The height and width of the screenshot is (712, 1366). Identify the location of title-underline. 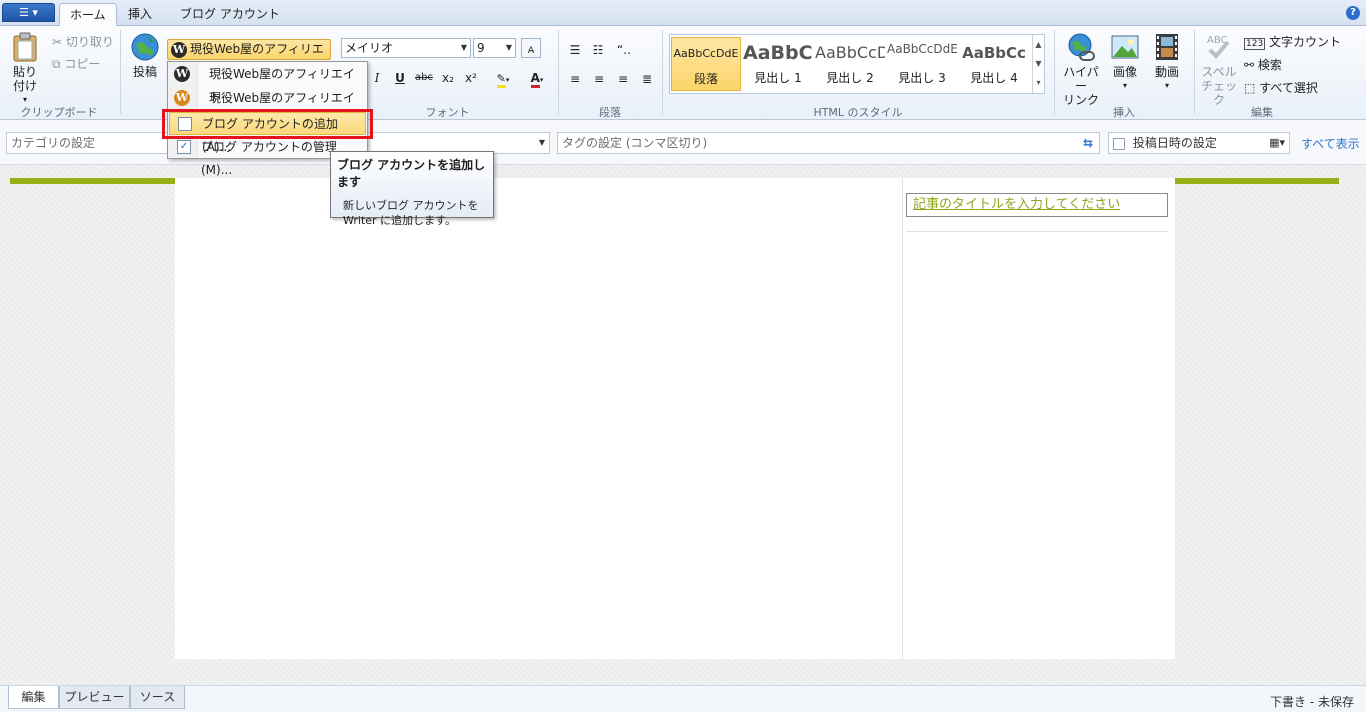
(1037, 231).